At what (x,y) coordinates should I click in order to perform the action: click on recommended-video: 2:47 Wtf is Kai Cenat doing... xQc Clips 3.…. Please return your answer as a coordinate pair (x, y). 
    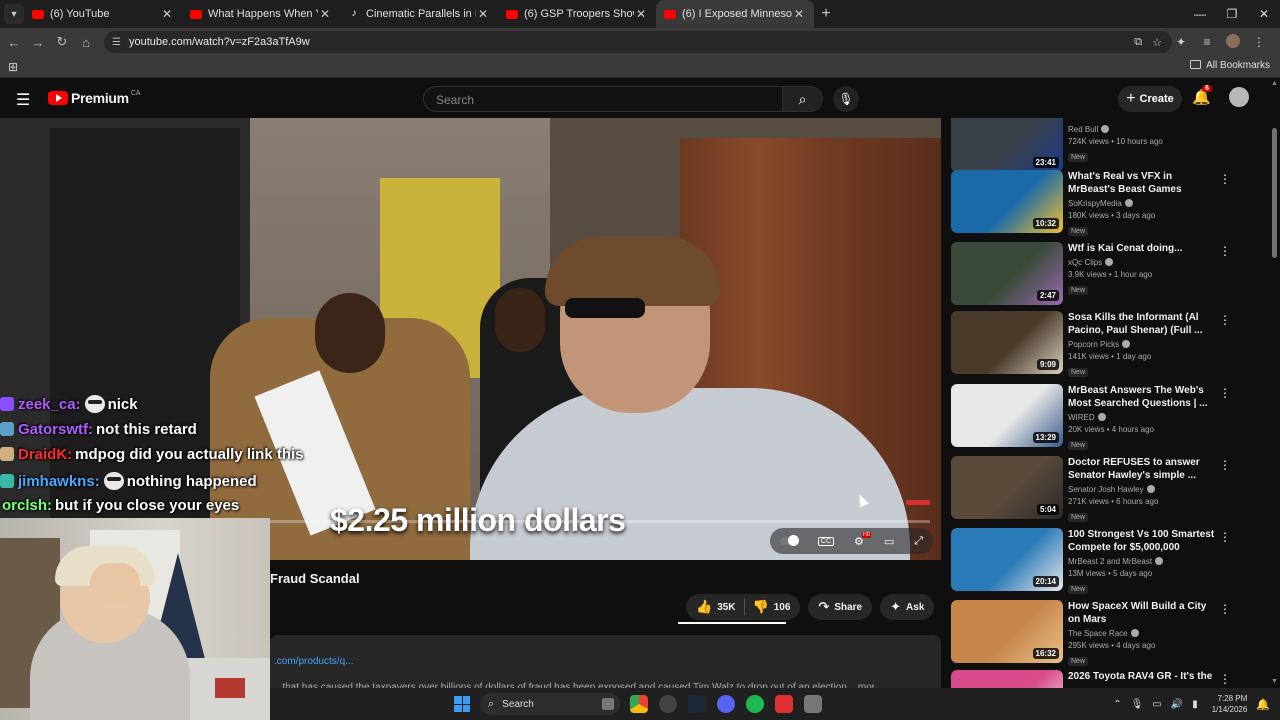
    Looking at the image, I should click on (1106, 274).